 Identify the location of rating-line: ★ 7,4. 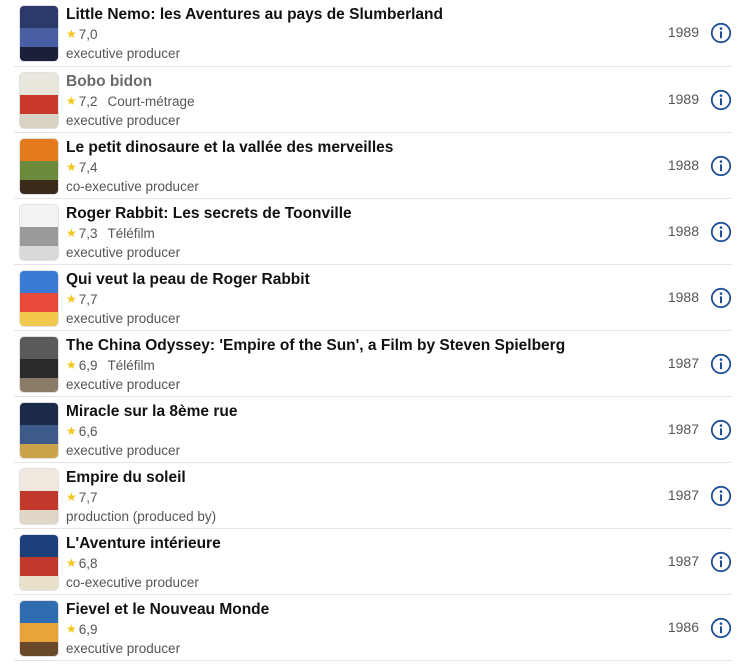
(359, 167).